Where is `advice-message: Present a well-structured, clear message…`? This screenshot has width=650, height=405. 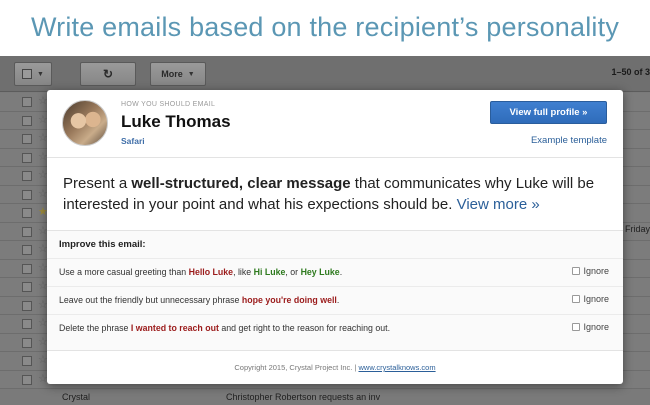
advice-message: Present a well-structured, clear message… is located at coordinates (336, 194).